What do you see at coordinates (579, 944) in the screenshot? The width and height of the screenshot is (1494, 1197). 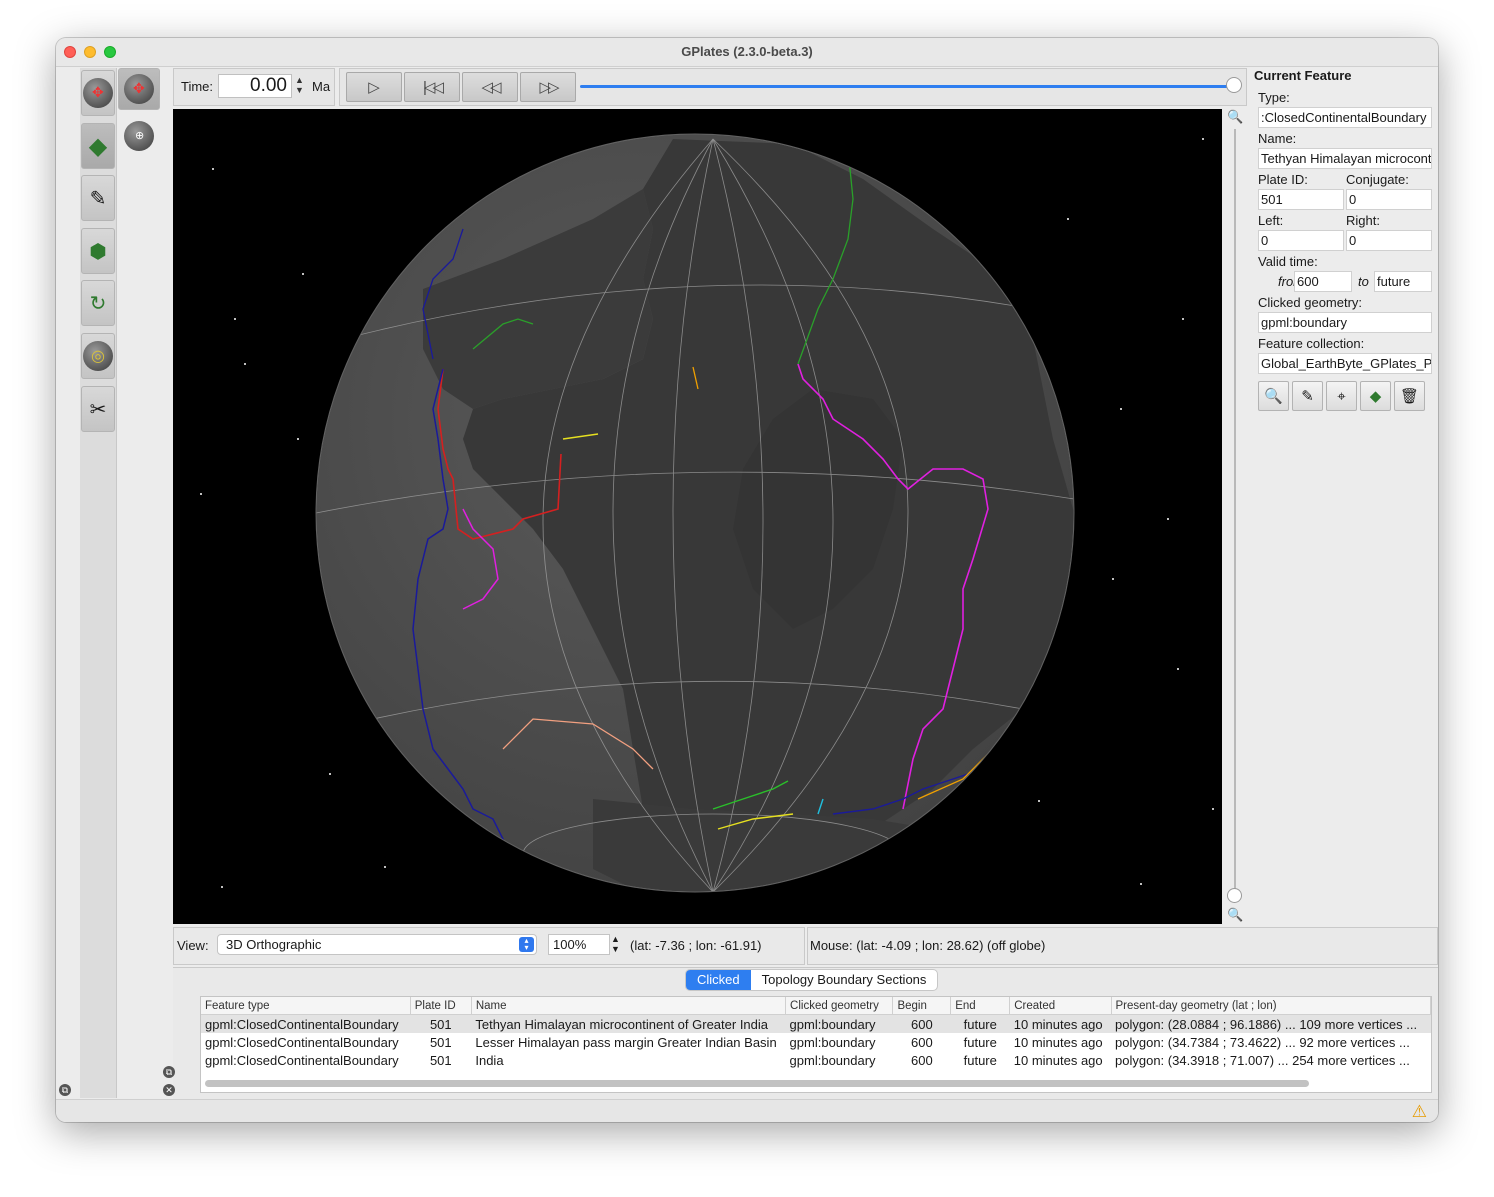 I see `zoom-percent-input: 100%` at bounding box center [579, 944].